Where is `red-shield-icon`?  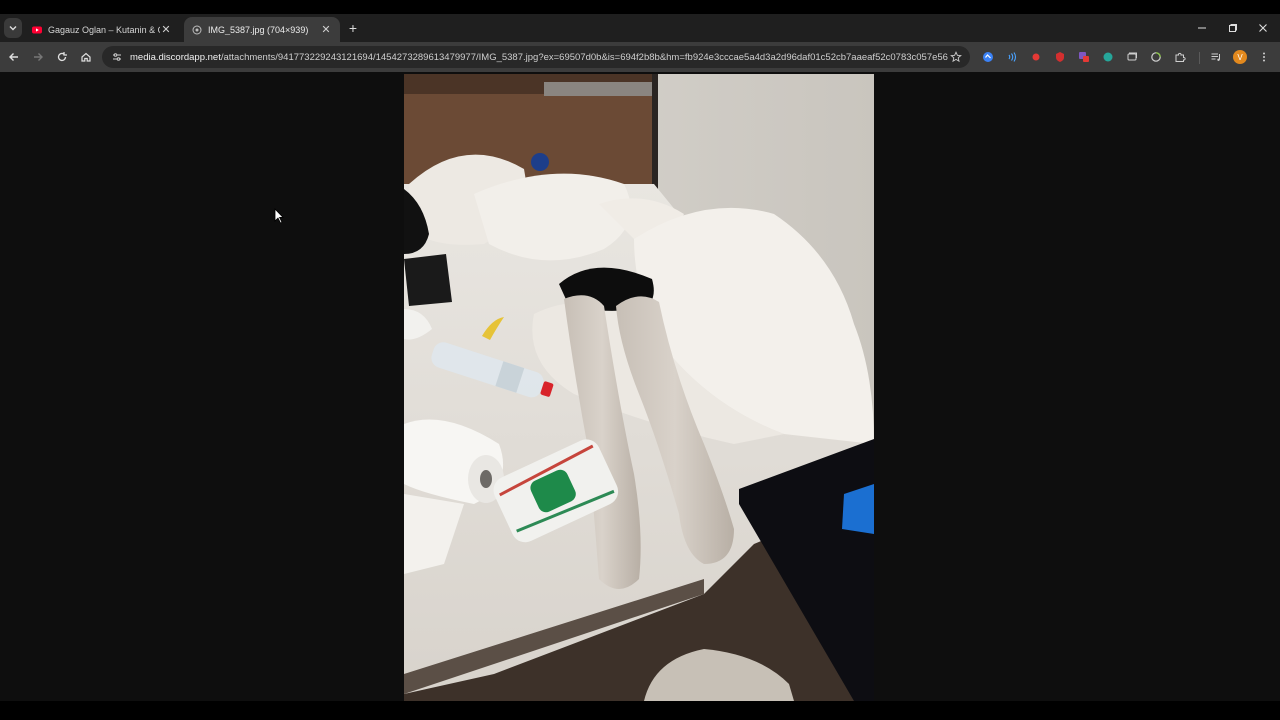 red-shield-icon is located at coordinates (1060, 57).